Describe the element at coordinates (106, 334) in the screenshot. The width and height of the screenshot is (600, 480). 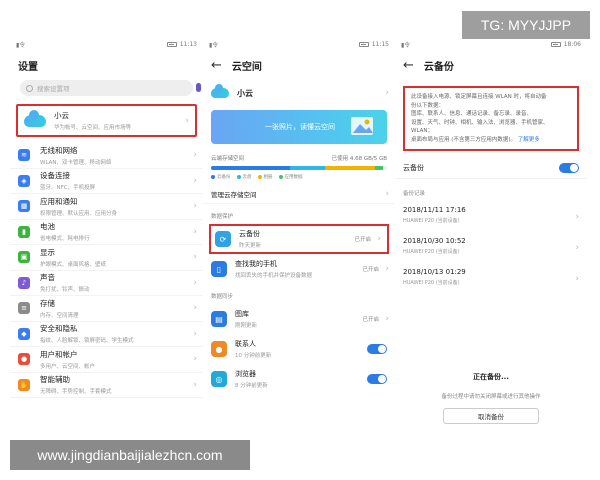
I see `settings-item-security: ◆ 安全和隐私 指纹、人脸解锁、锁屏密码、学生模式 ›` at that location.